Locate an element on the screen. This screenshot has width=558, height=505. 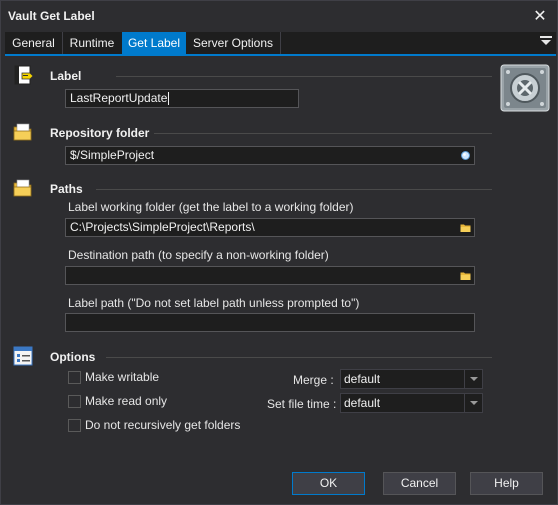
help-button: Help is located at coordinates (506, 483).